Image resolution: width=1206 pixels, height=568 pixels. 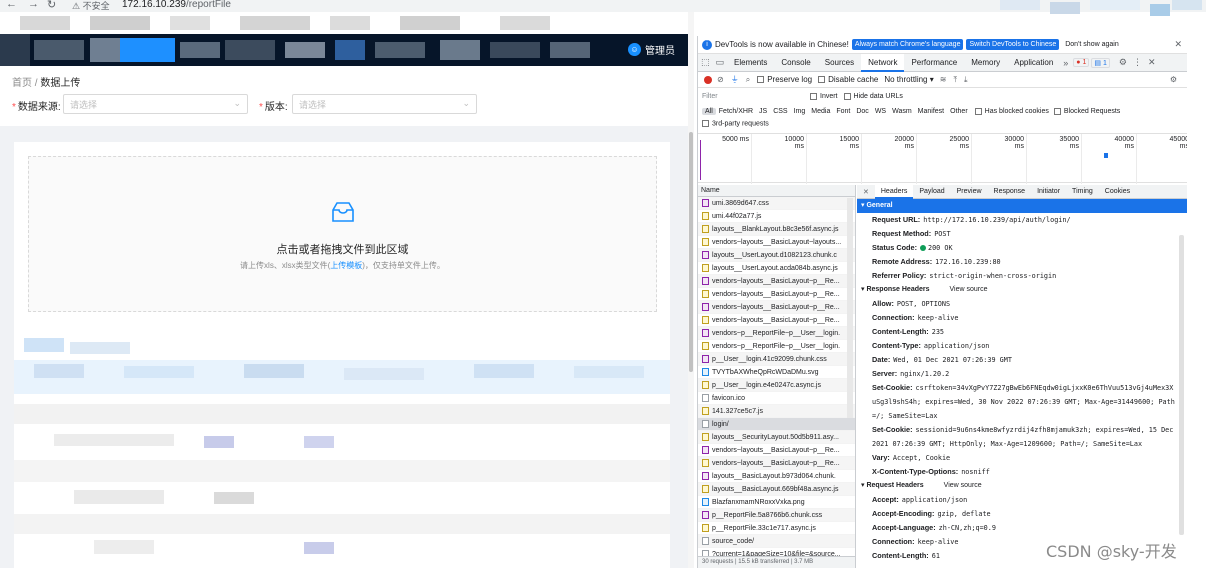 What do you see at coordinates (1033, 63) in the screenshot?
I see `tab-application: Application` at bounding box center [1033, 63].